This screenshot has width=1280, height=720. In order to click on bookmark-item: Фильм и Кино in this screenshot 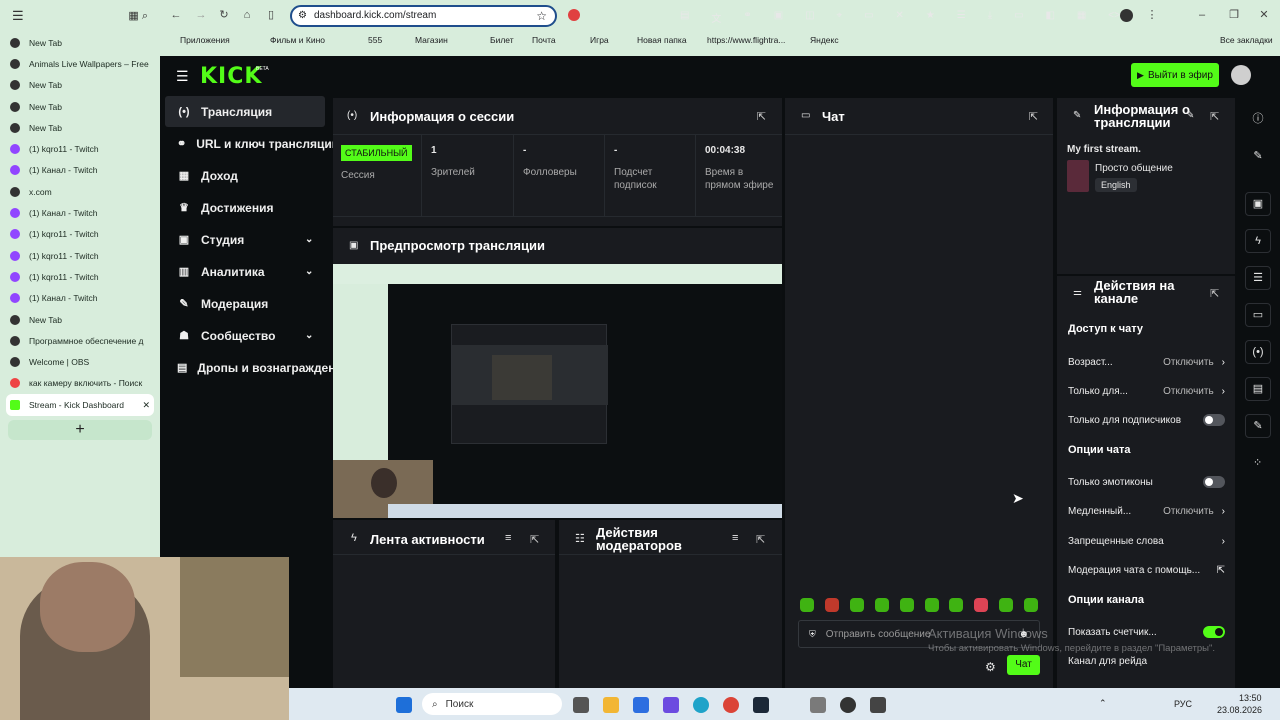, I will do `click(297, 40)`.